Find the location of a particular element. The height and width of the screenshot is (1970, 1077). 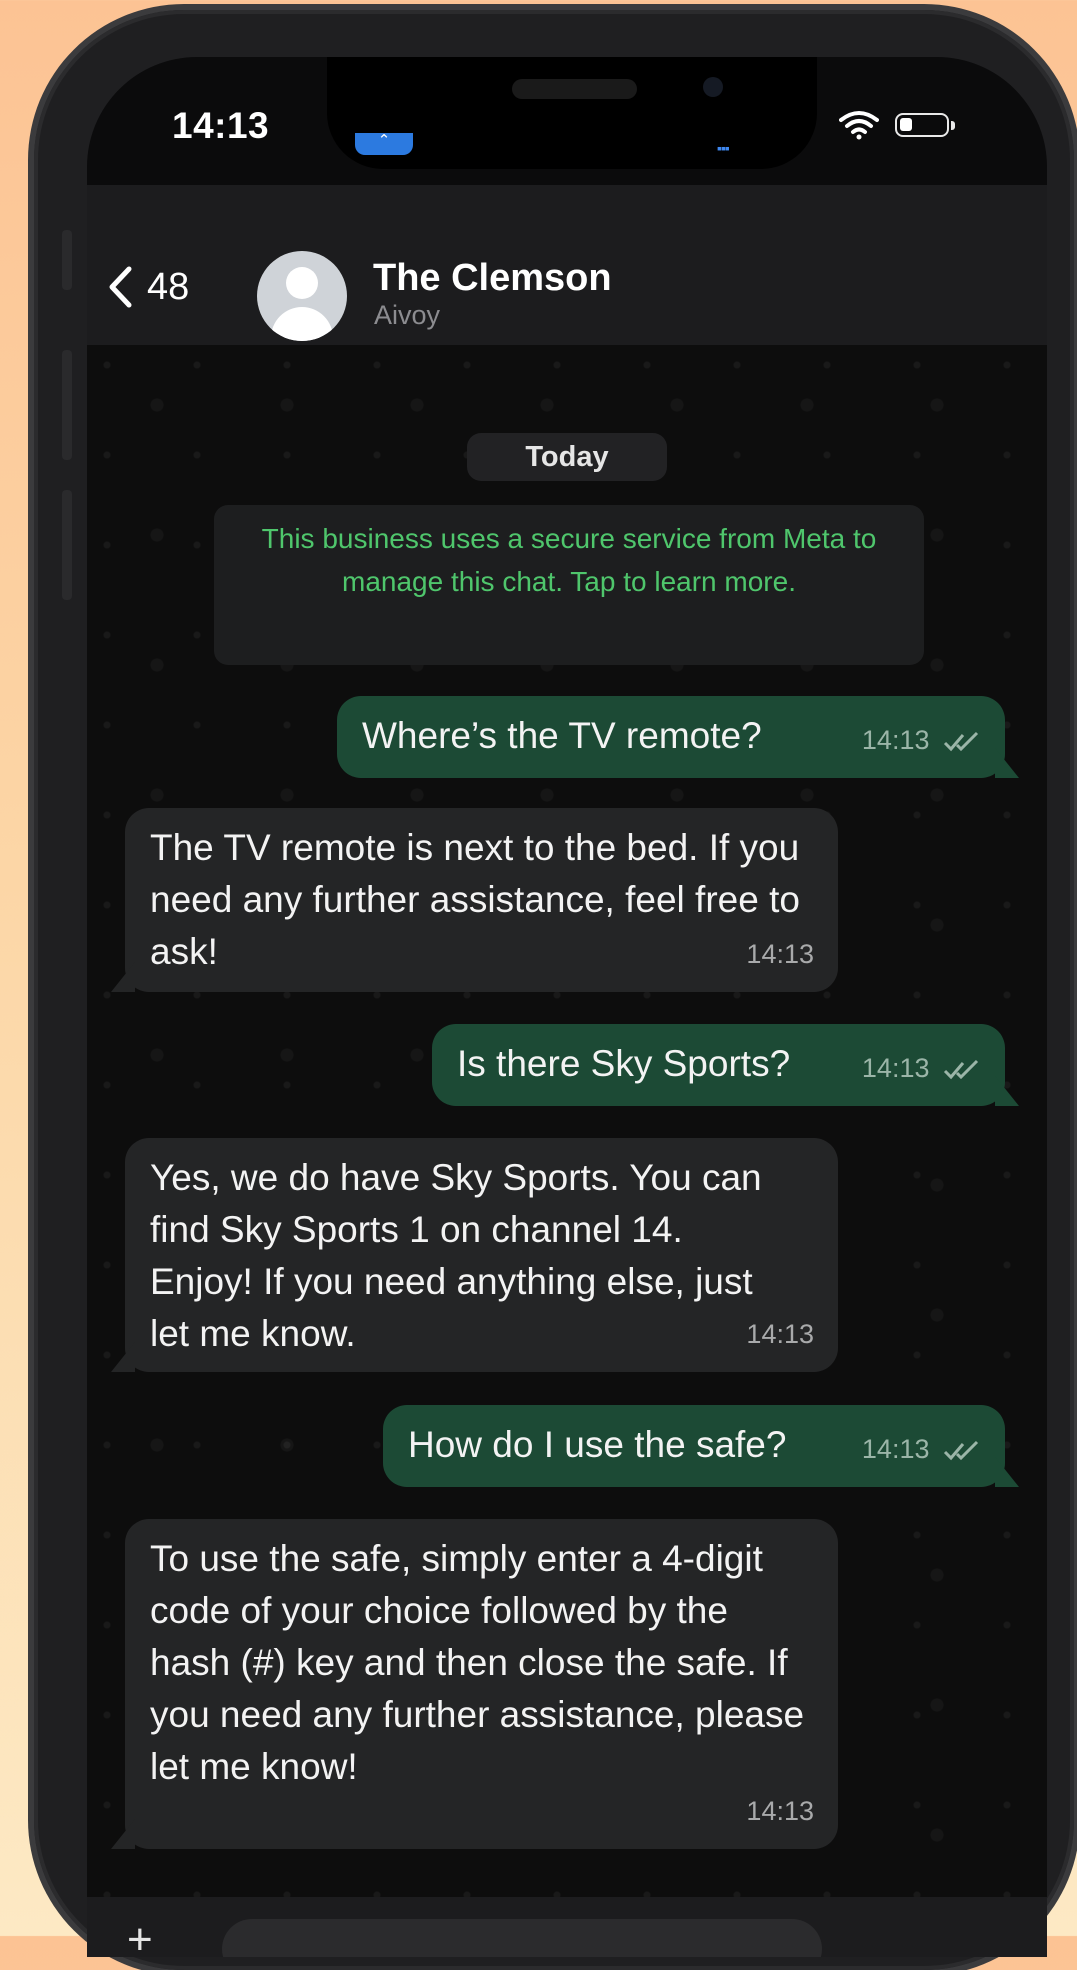

wifi-icon is located at coordinates (859, 125).